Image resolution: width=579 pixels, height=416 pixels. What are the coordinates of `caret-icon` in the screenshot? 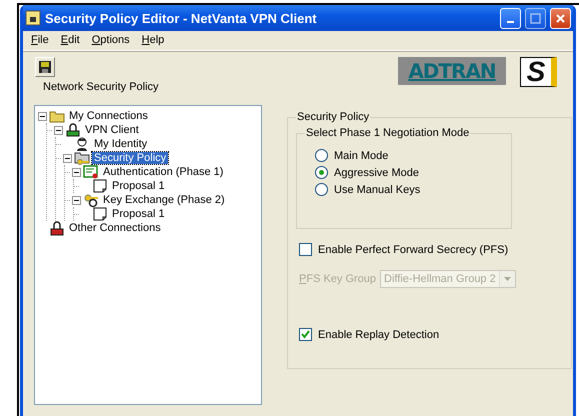 It's located at (508, 279).